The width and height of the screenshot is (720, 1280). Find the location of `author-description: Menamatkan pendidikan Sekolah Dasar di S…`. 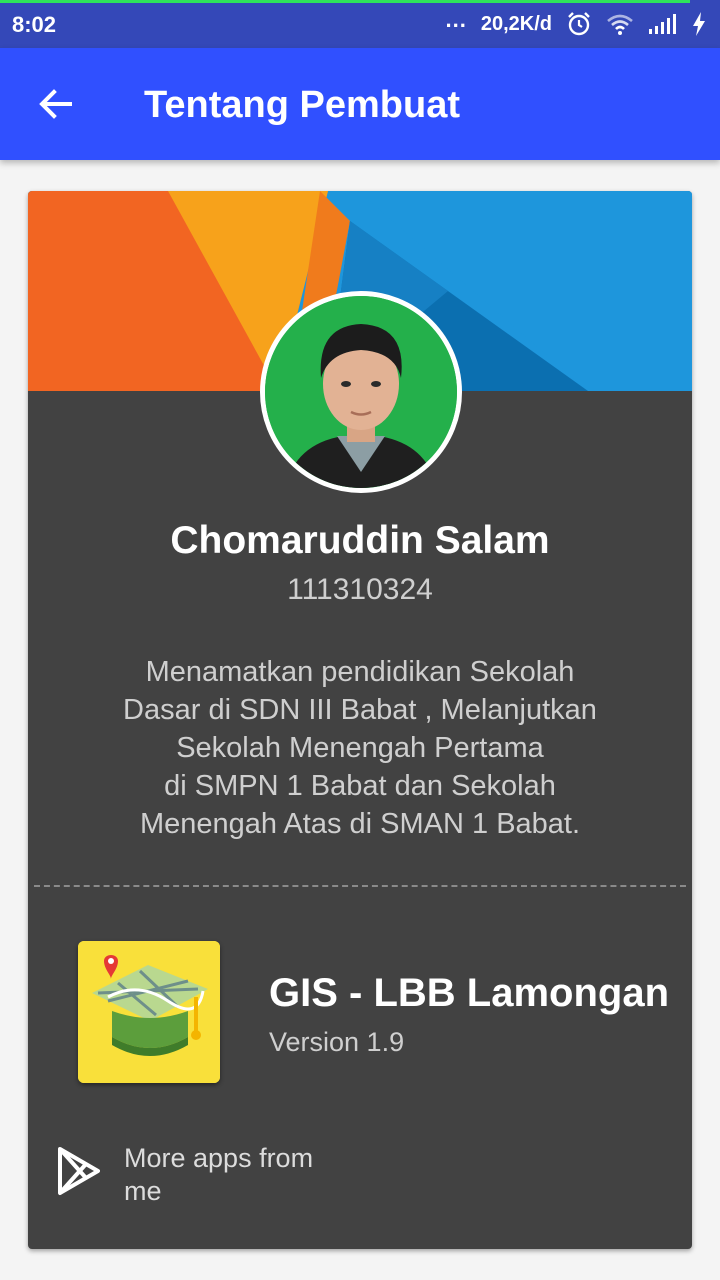

author-description: Menamatkan pendidikan Sekolah Dasar di S… is located at coordinates (360, 748).